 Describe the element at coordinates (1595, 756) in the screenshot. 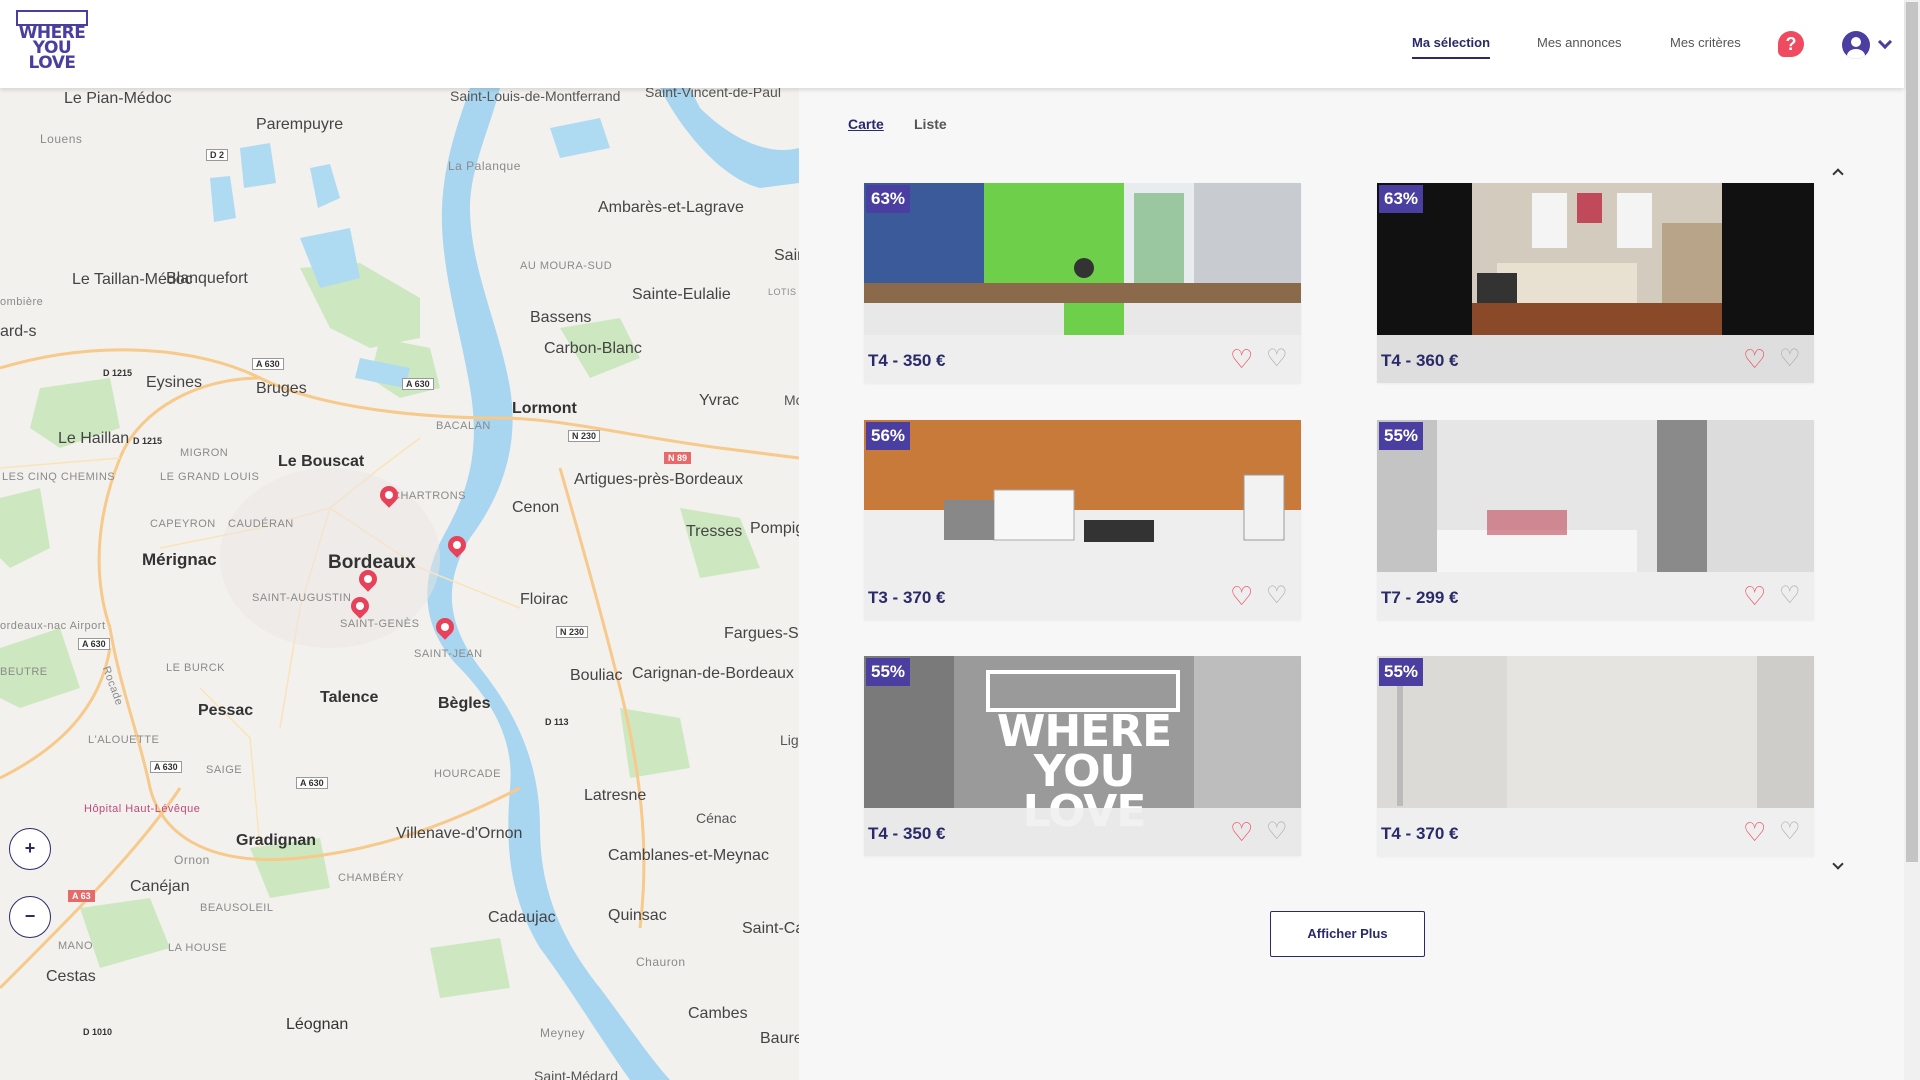

I see `listing-card: 55% T4 - 370 € ♡ ♡` at that location.